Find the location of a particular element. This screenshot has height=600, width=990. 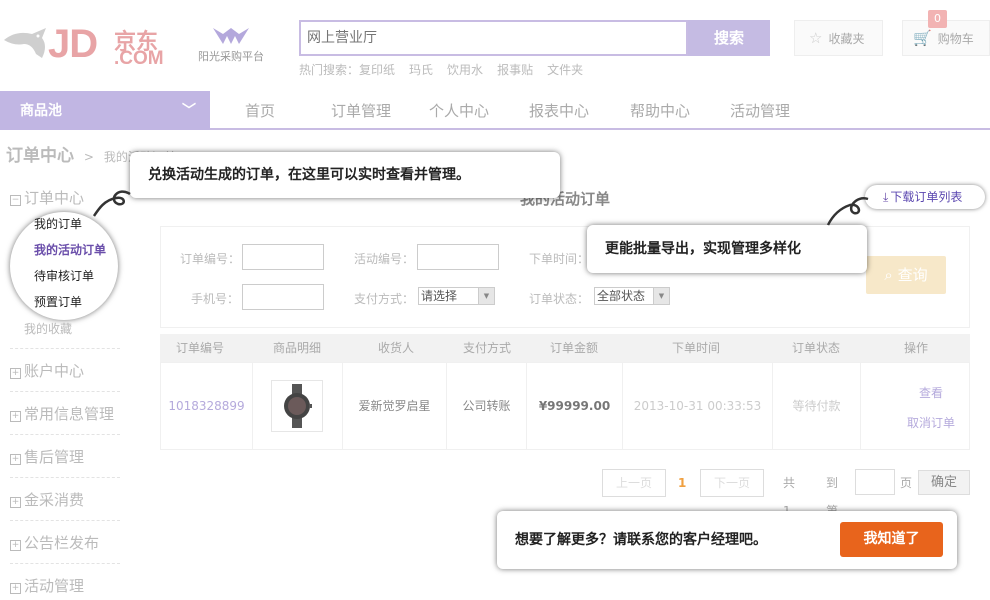

sunlight-label: 阳光采购平台 is located at coordinates (231, 56).